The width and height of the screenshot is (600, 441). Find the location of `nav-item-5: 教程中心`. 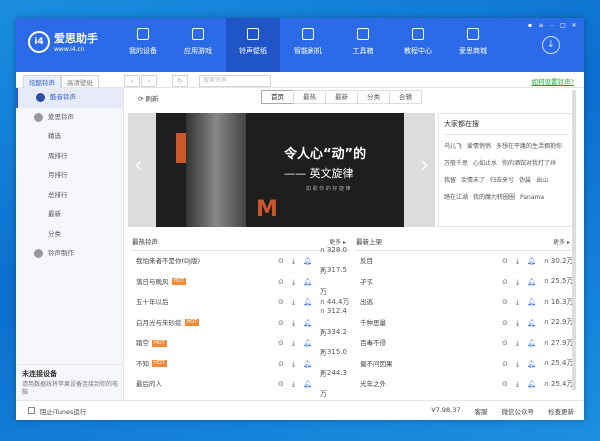

nav-item-5: 教程中心 is located at coordinates (418, 45).